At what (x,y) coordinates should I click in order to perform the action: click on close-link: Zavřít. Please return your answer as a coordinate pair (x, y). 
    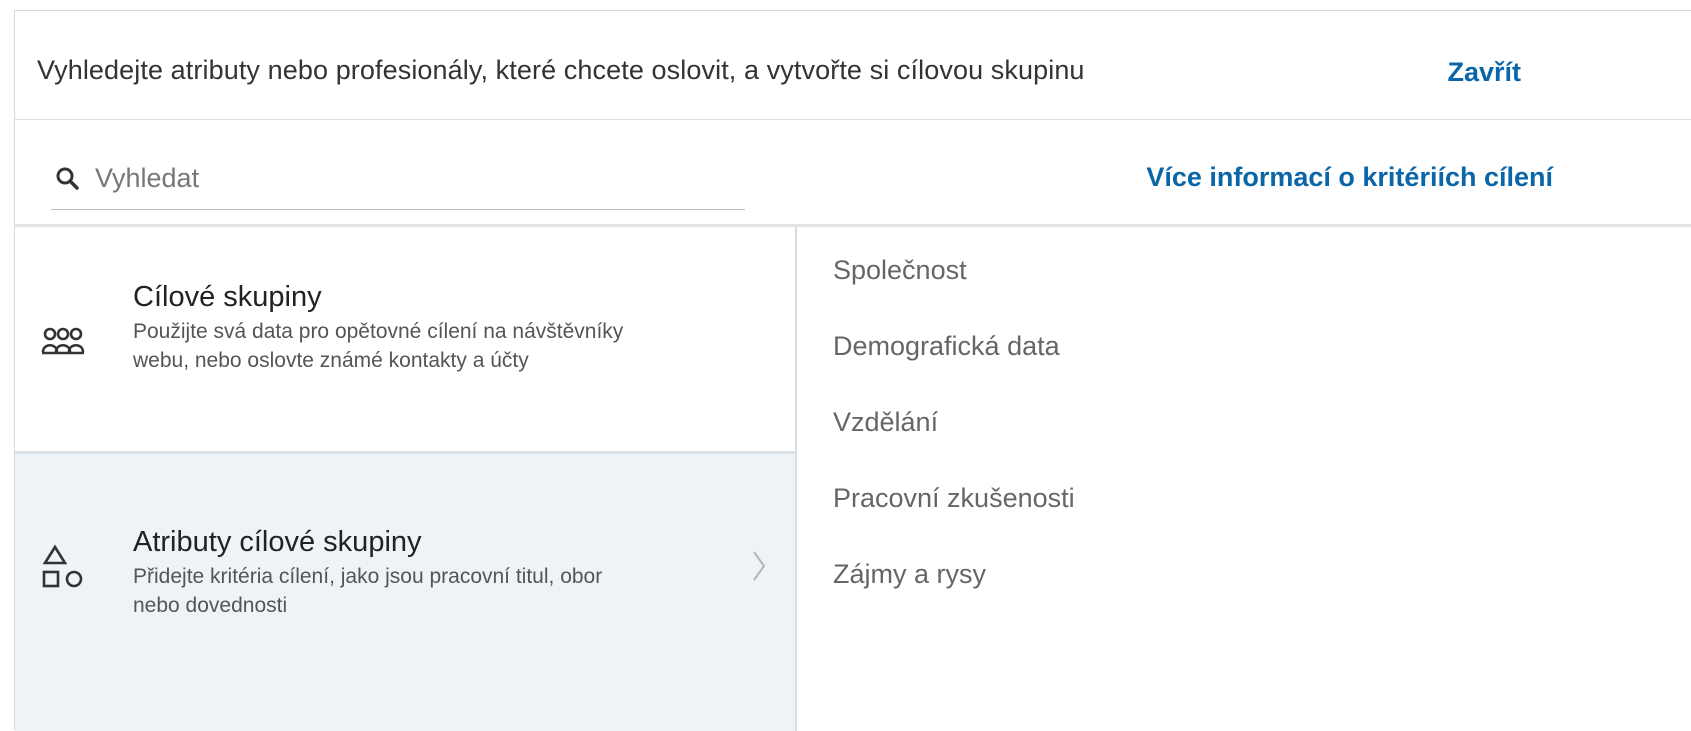
    Looking at the image, I should click on (1484, 72).